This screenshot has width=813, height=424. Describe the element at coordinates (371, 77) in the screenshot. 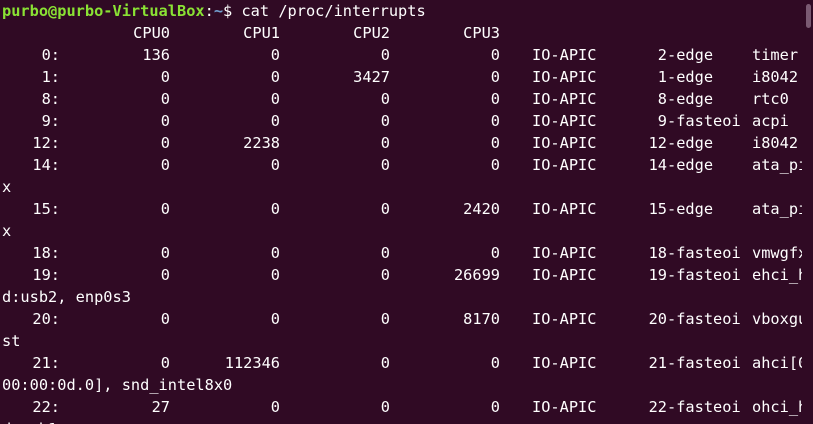

I see `cpu-count: 3427` at that location.